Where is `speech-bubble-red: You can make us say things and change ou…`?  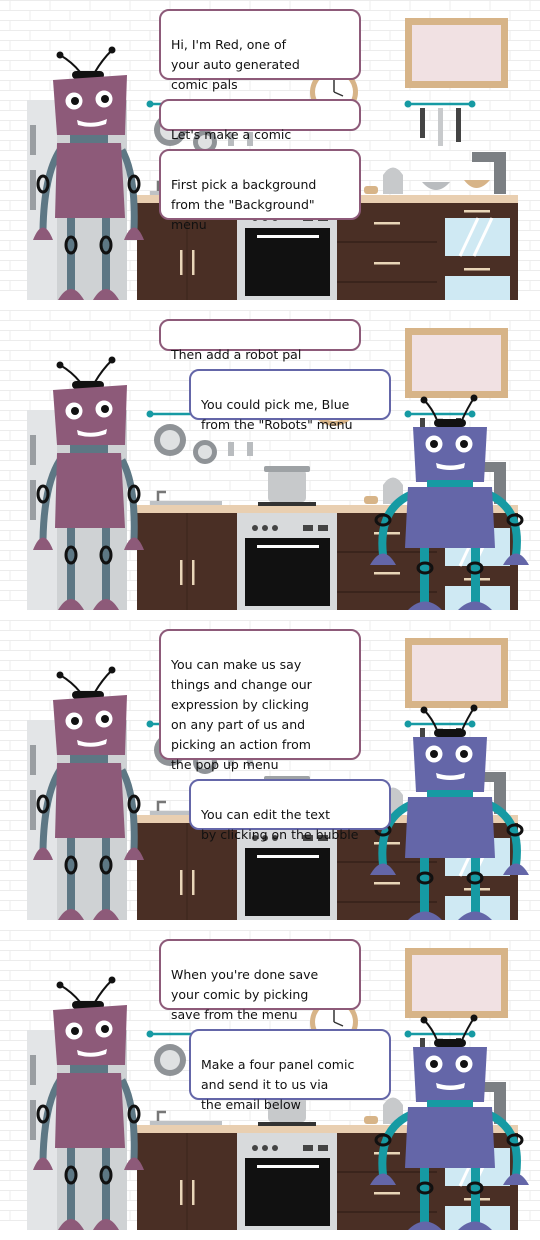 speech-bubble-red: You can make us say things and change ou… is located at coordinates (260, 700).